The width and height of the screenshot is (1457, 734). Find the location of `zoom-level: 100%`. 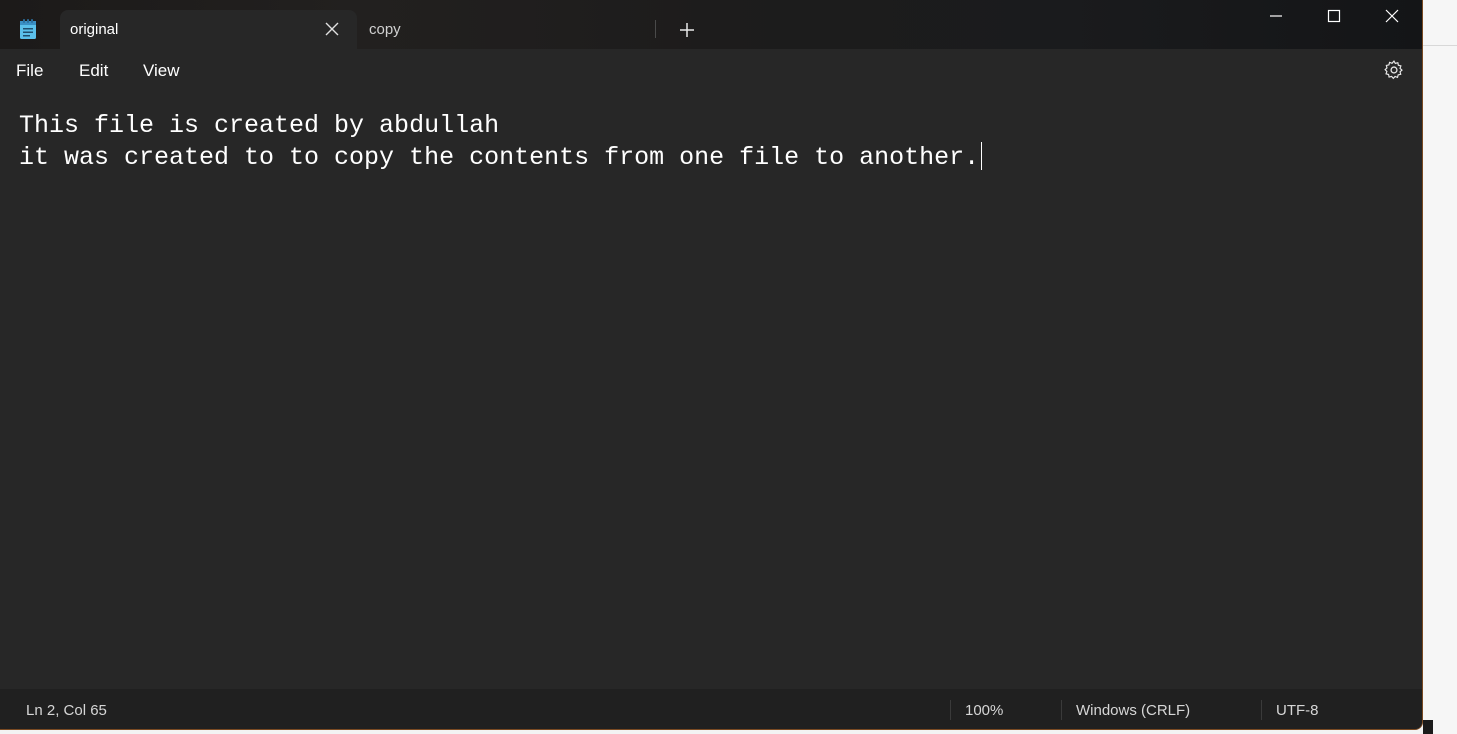

zoom-level: 100% is located at coordinates (984, 710).